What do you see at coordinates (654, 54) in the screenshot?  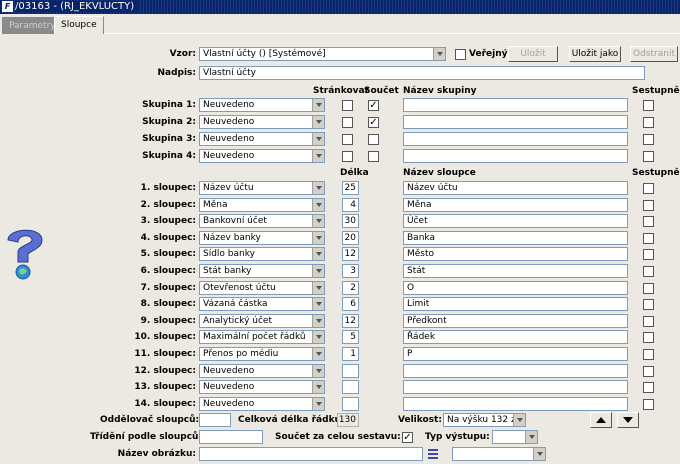 I see `odstranit-button: Odstranit` at bounding box center [654, 54].